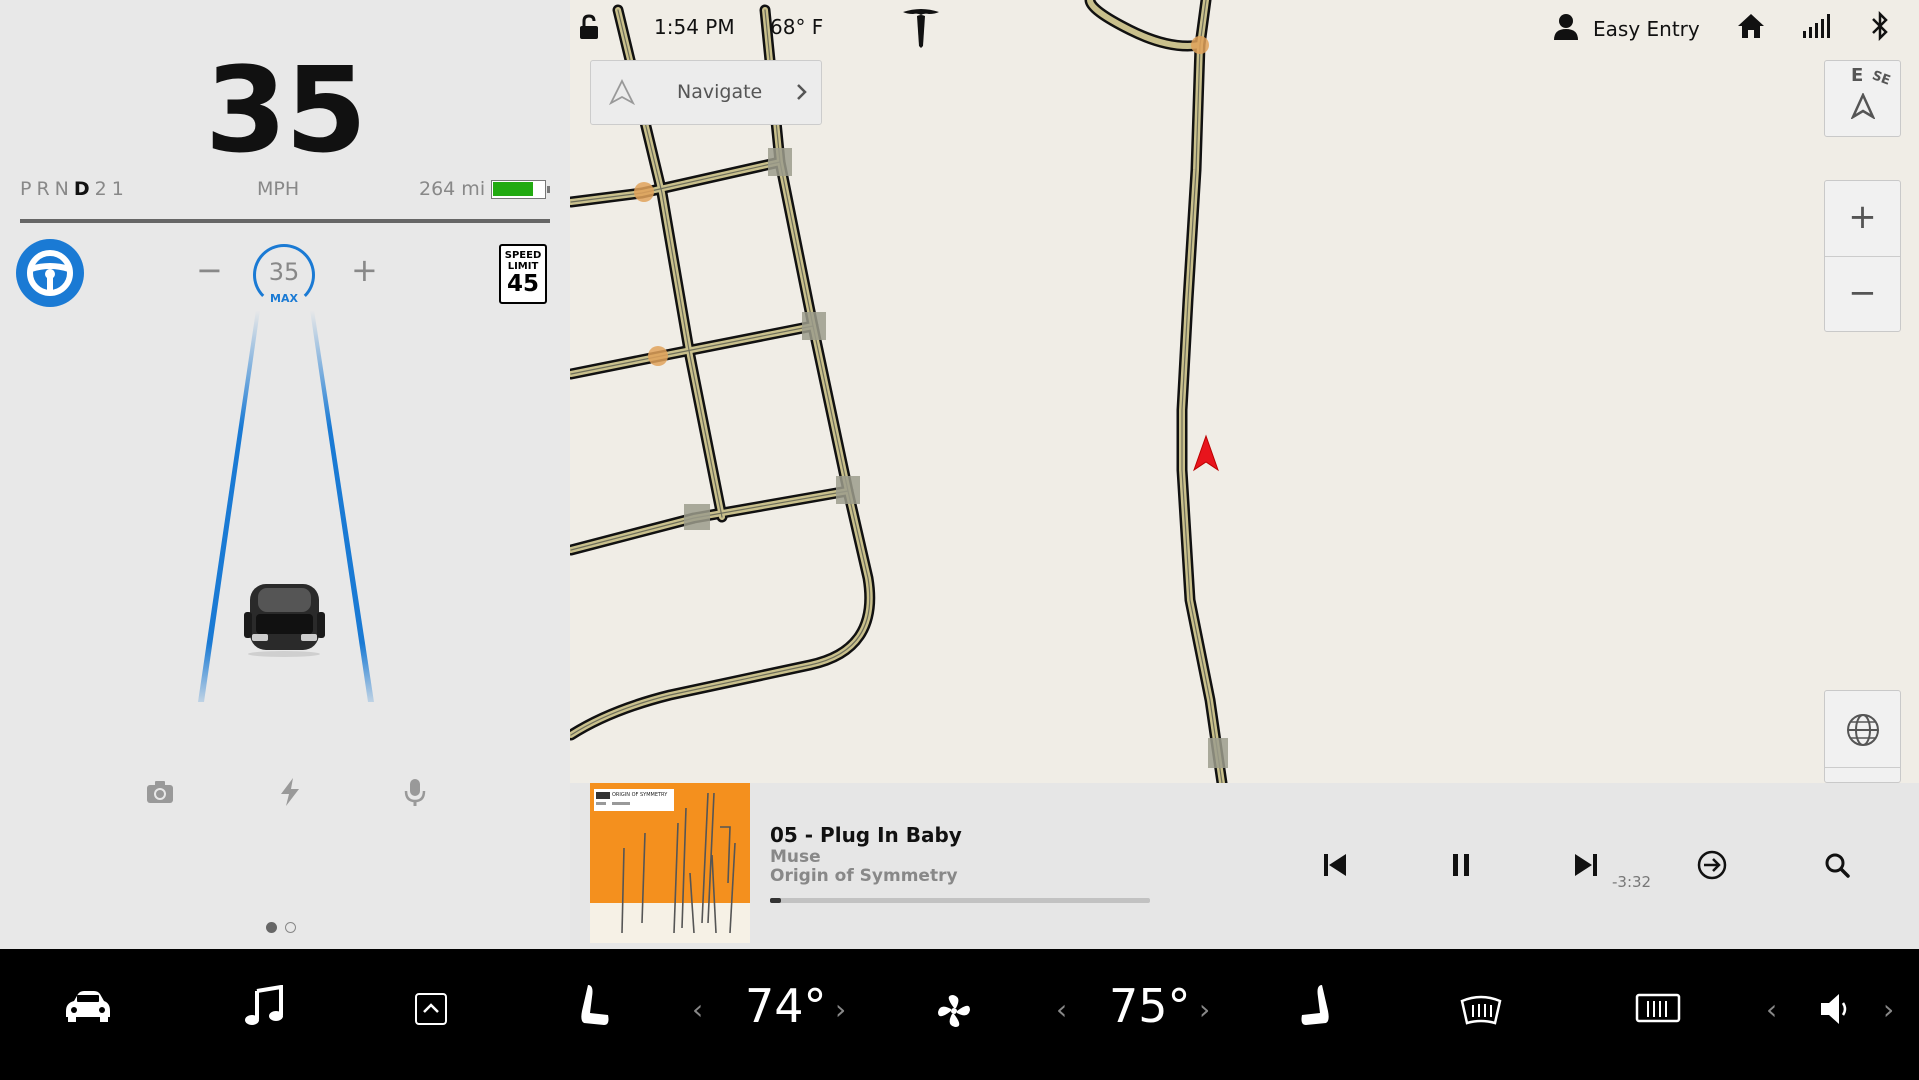  Describe the element at coordinates (278, 189) in the screenshot. I see `speed-unit: MPH` at that location.